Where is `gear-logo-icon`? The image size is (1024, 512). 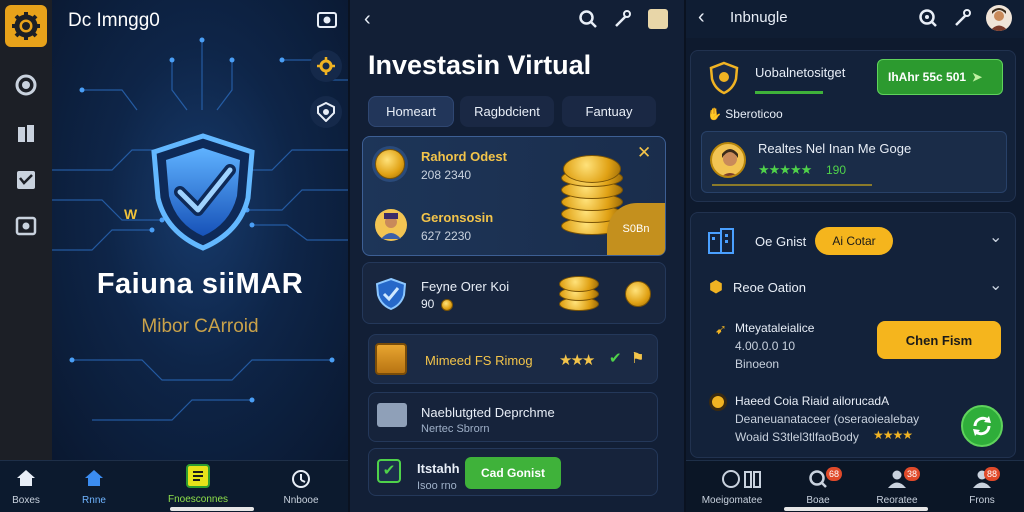
gear-logo-icon is located at coordinates (26, 26).